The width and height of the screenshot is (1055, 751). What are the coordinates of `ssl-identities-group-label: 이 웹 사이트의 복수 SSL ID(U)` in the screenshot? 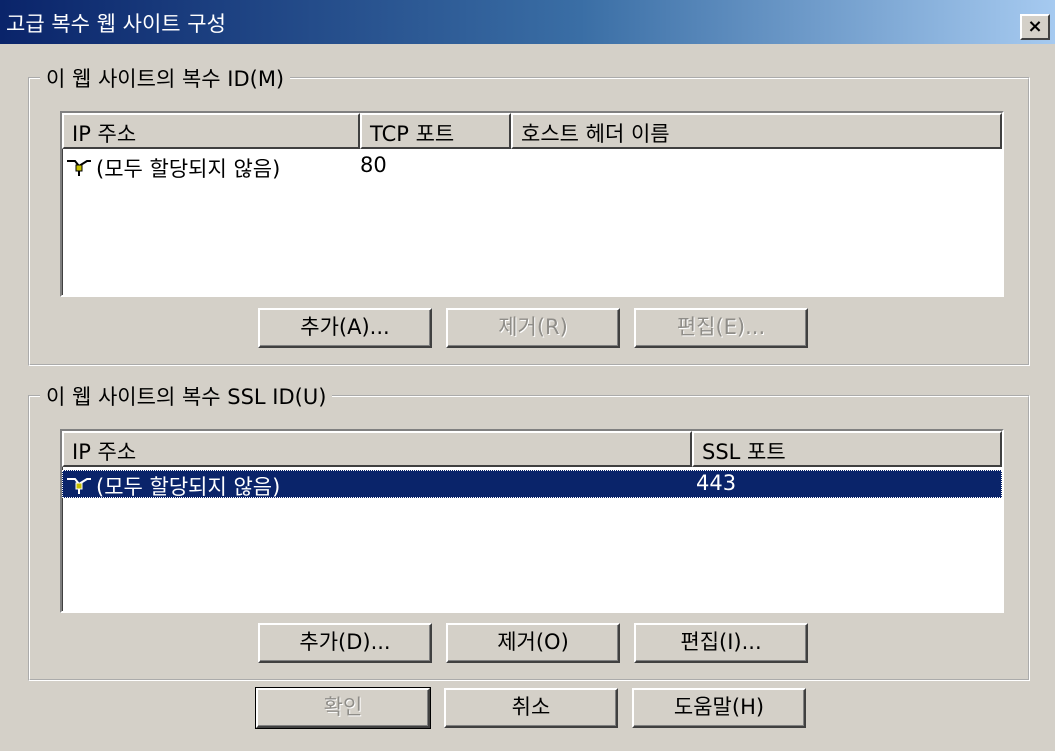 It's located at (186, 396).